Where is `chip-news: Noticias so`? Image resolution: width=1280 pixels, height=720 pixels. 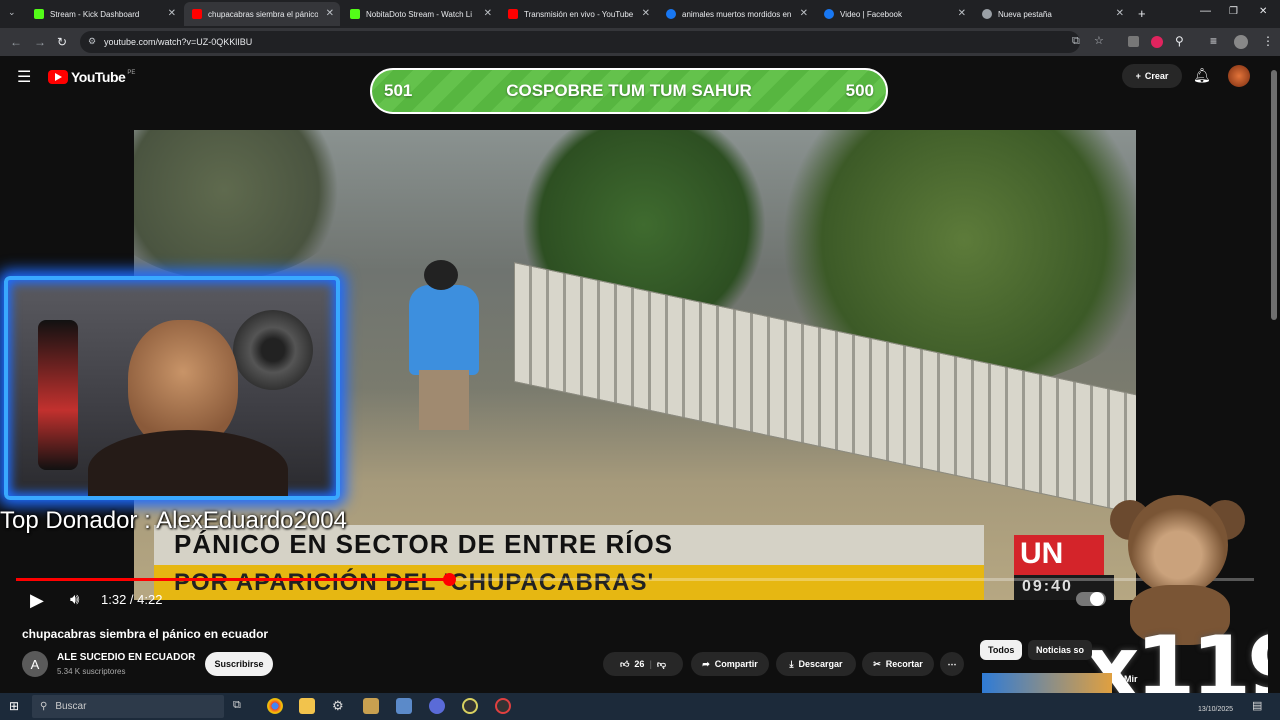 chip-news: Noticias so is located at coordinates (1060, 650).